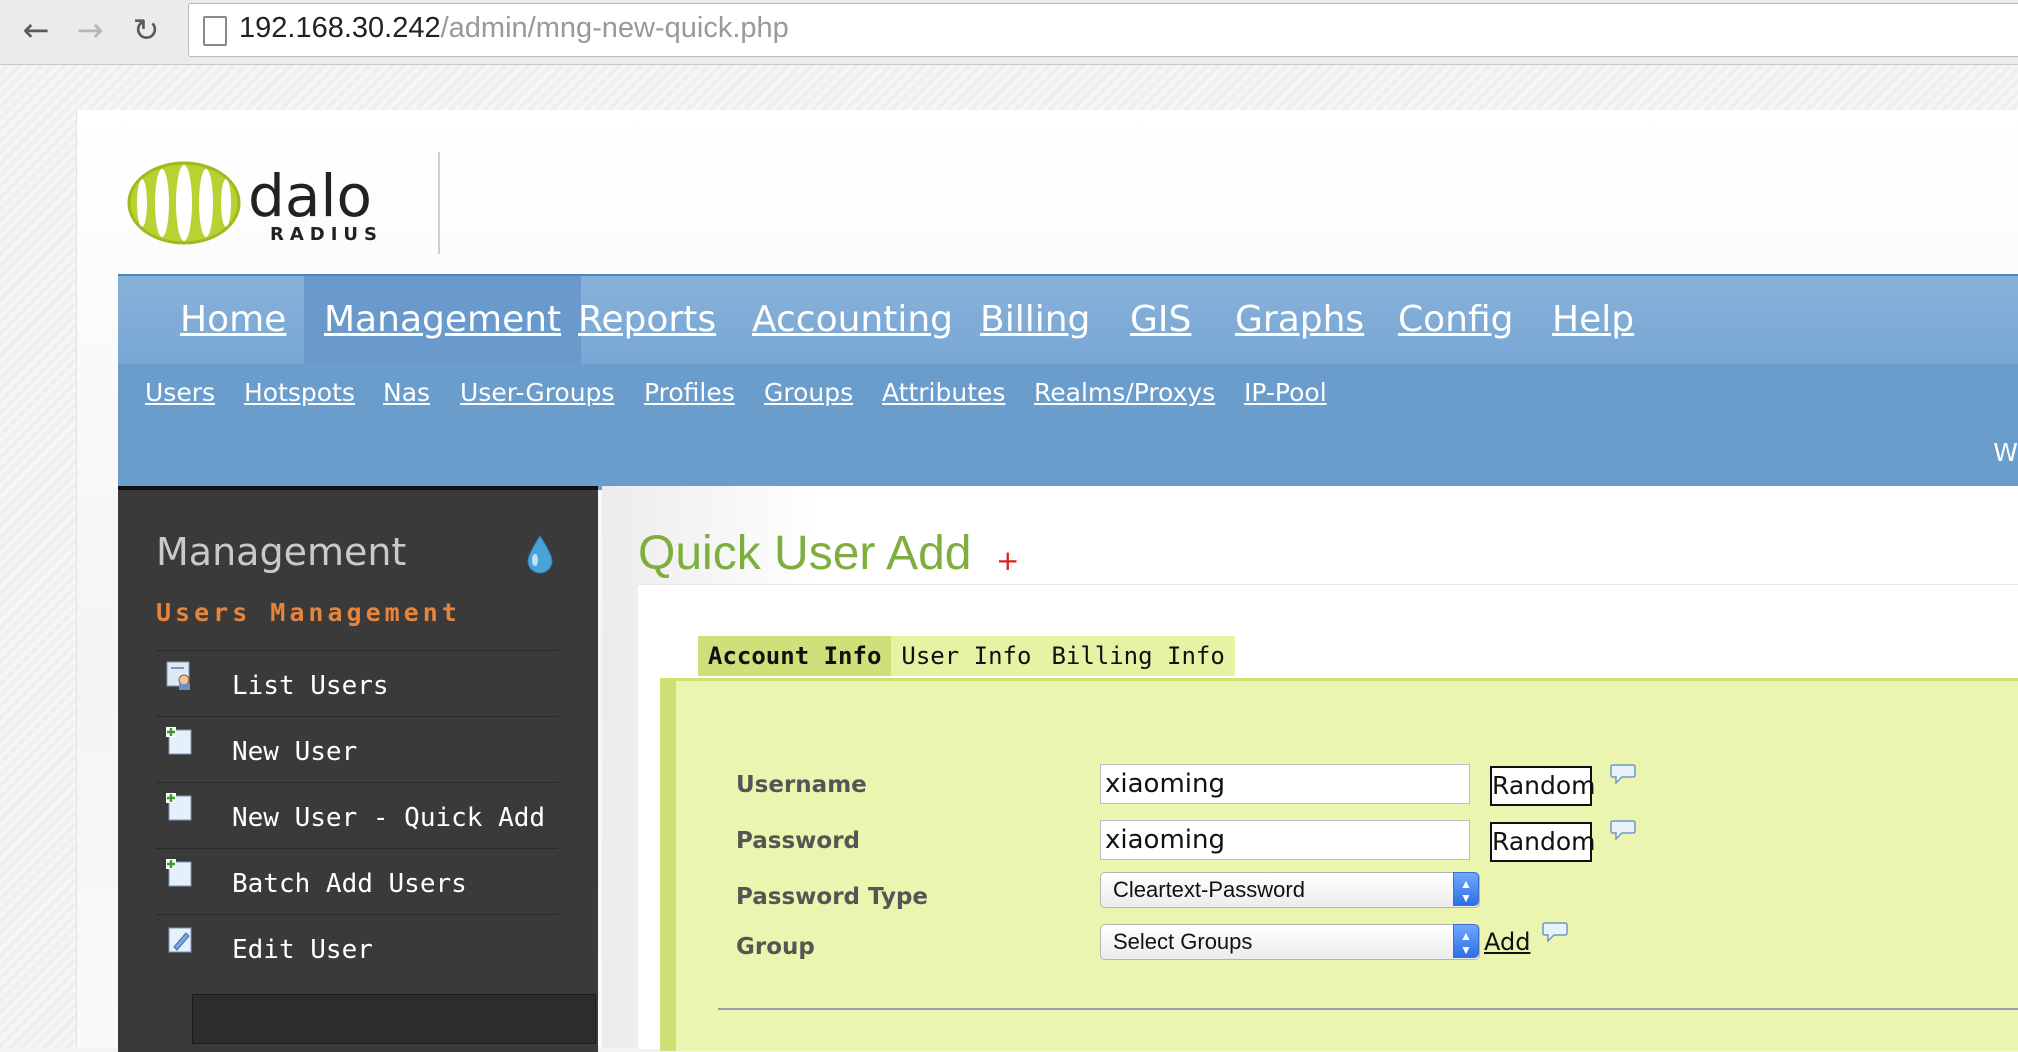  Describe the element at coordinates (1285, 784) in the screenshot. I see `username-field: xiaoming` at that location.